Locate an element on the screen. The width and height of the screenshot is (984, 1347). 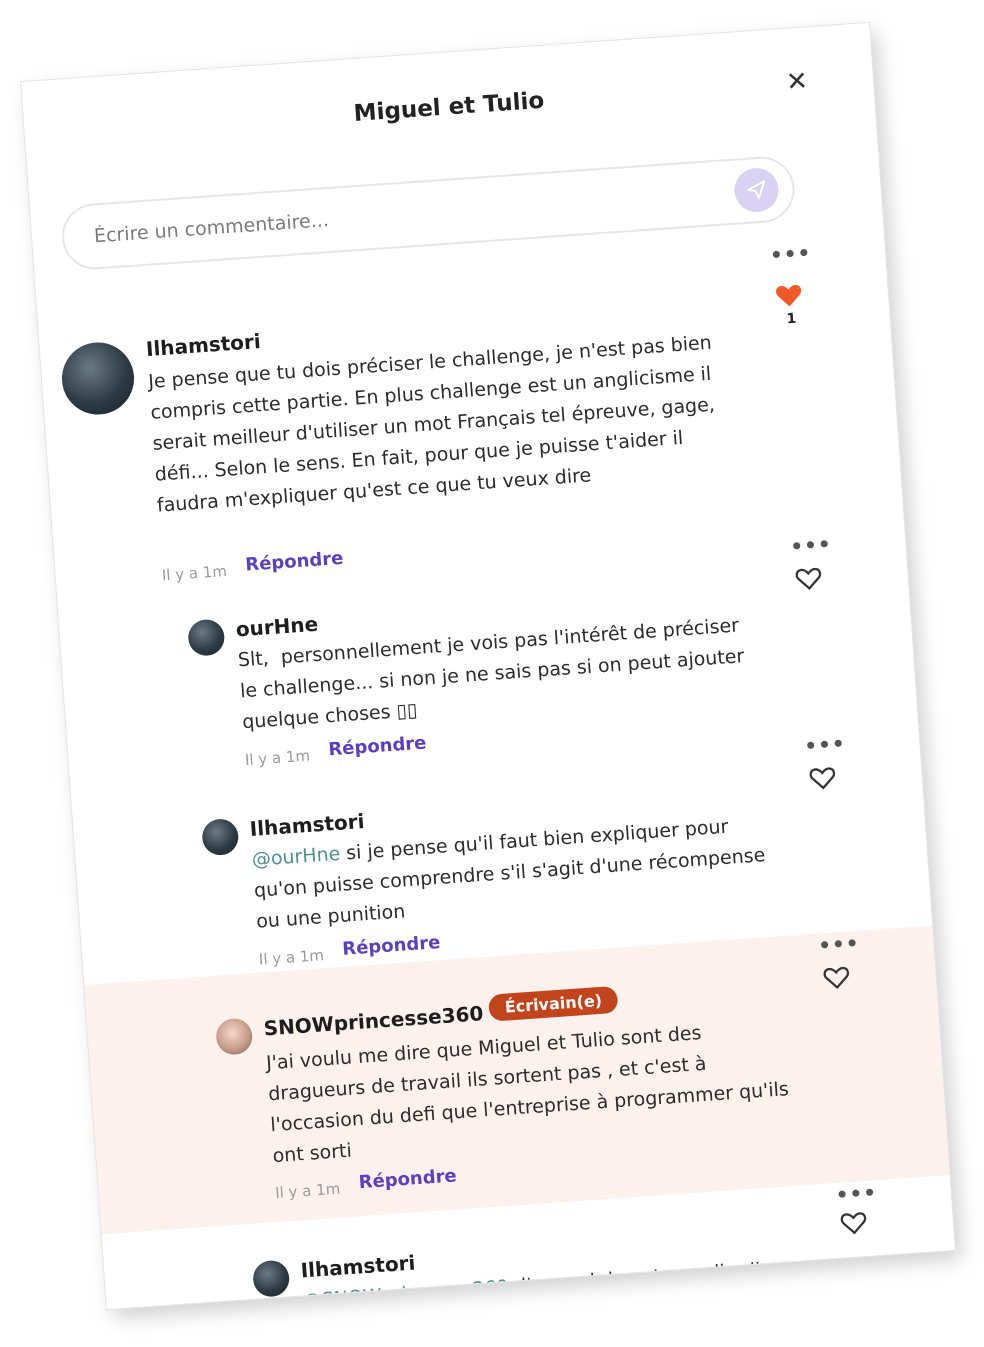
close-icon: ✕ is located at coordinates (797, 82).